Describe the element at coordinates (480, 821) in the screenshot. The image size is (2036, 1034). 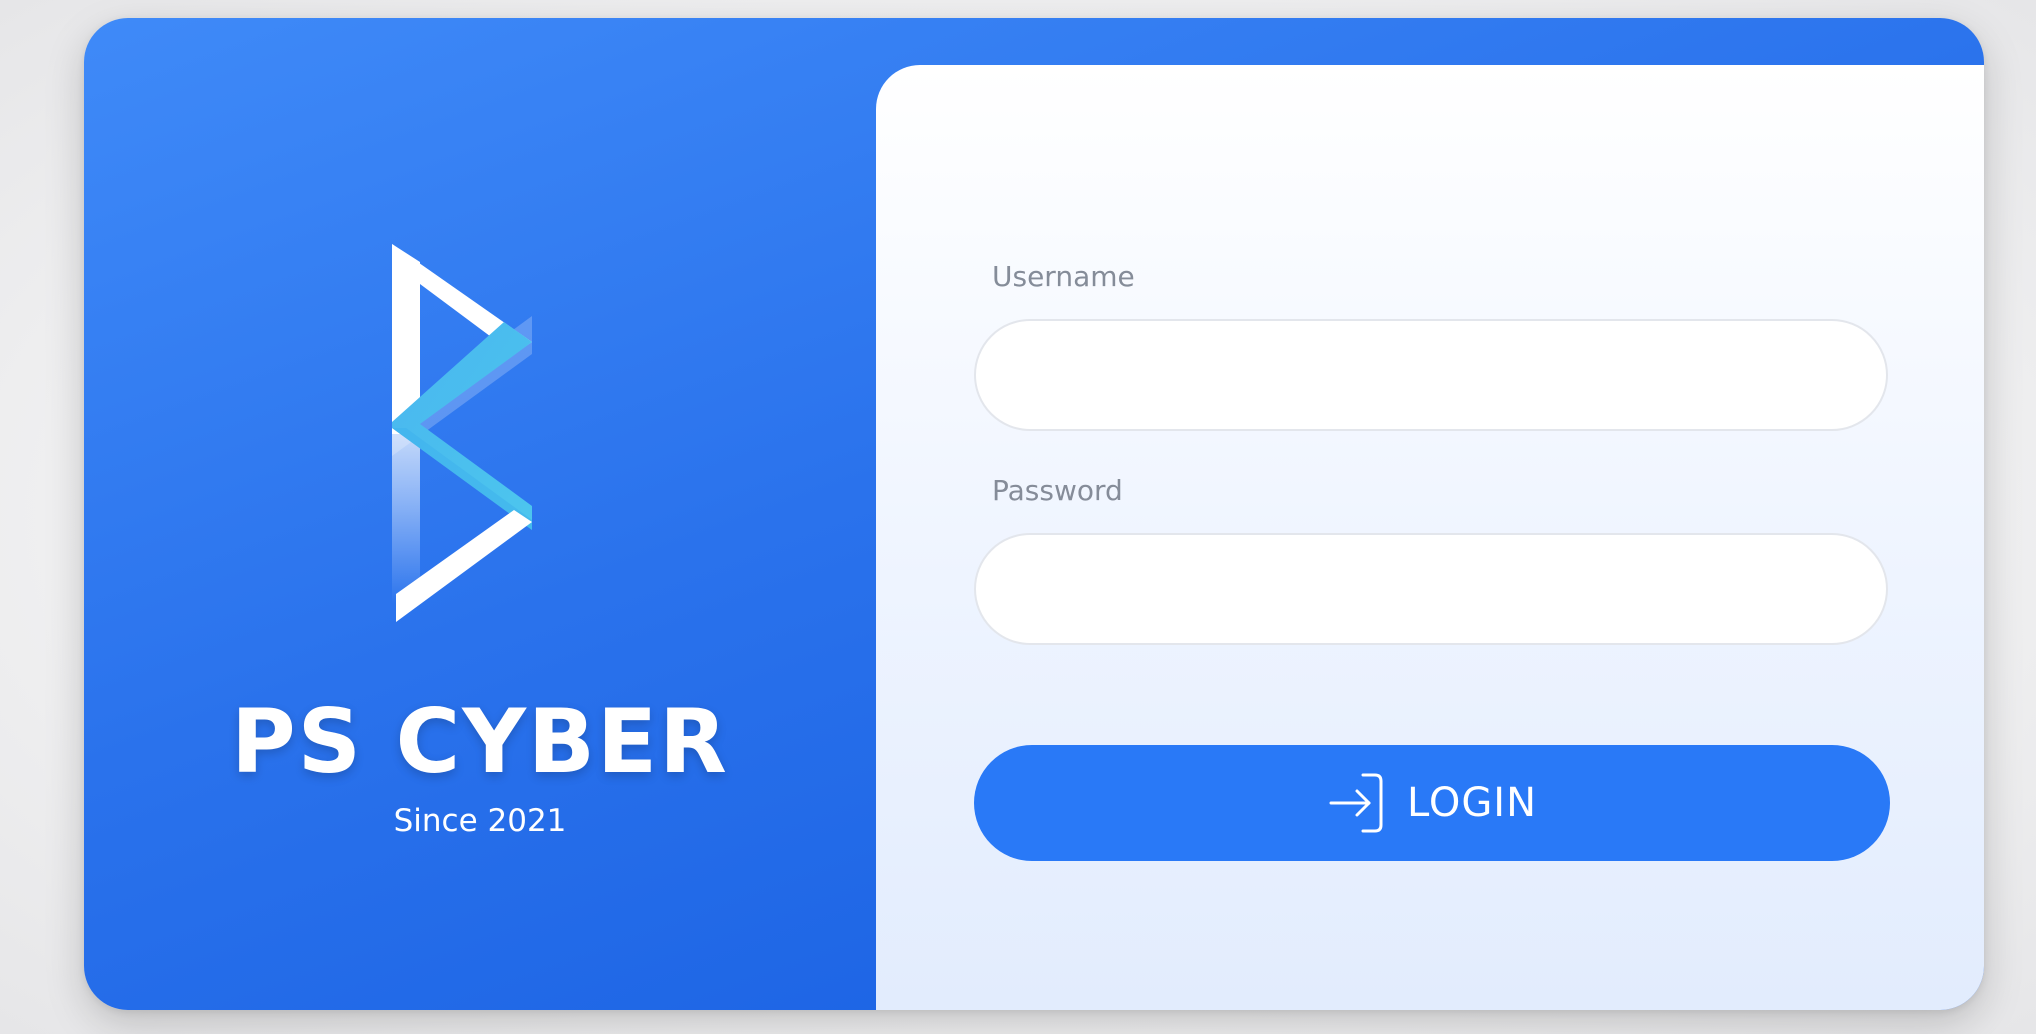
I see `brand-since-text: Since 2021` at that location.